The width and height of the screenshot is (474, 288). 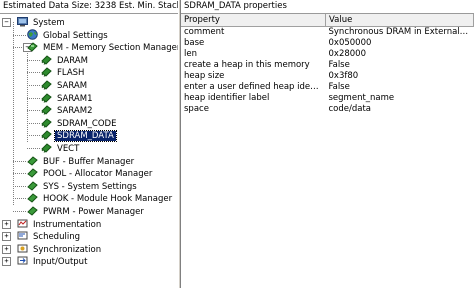 I want to click on property-row: base 0x050000, so click(x=327, y=43).